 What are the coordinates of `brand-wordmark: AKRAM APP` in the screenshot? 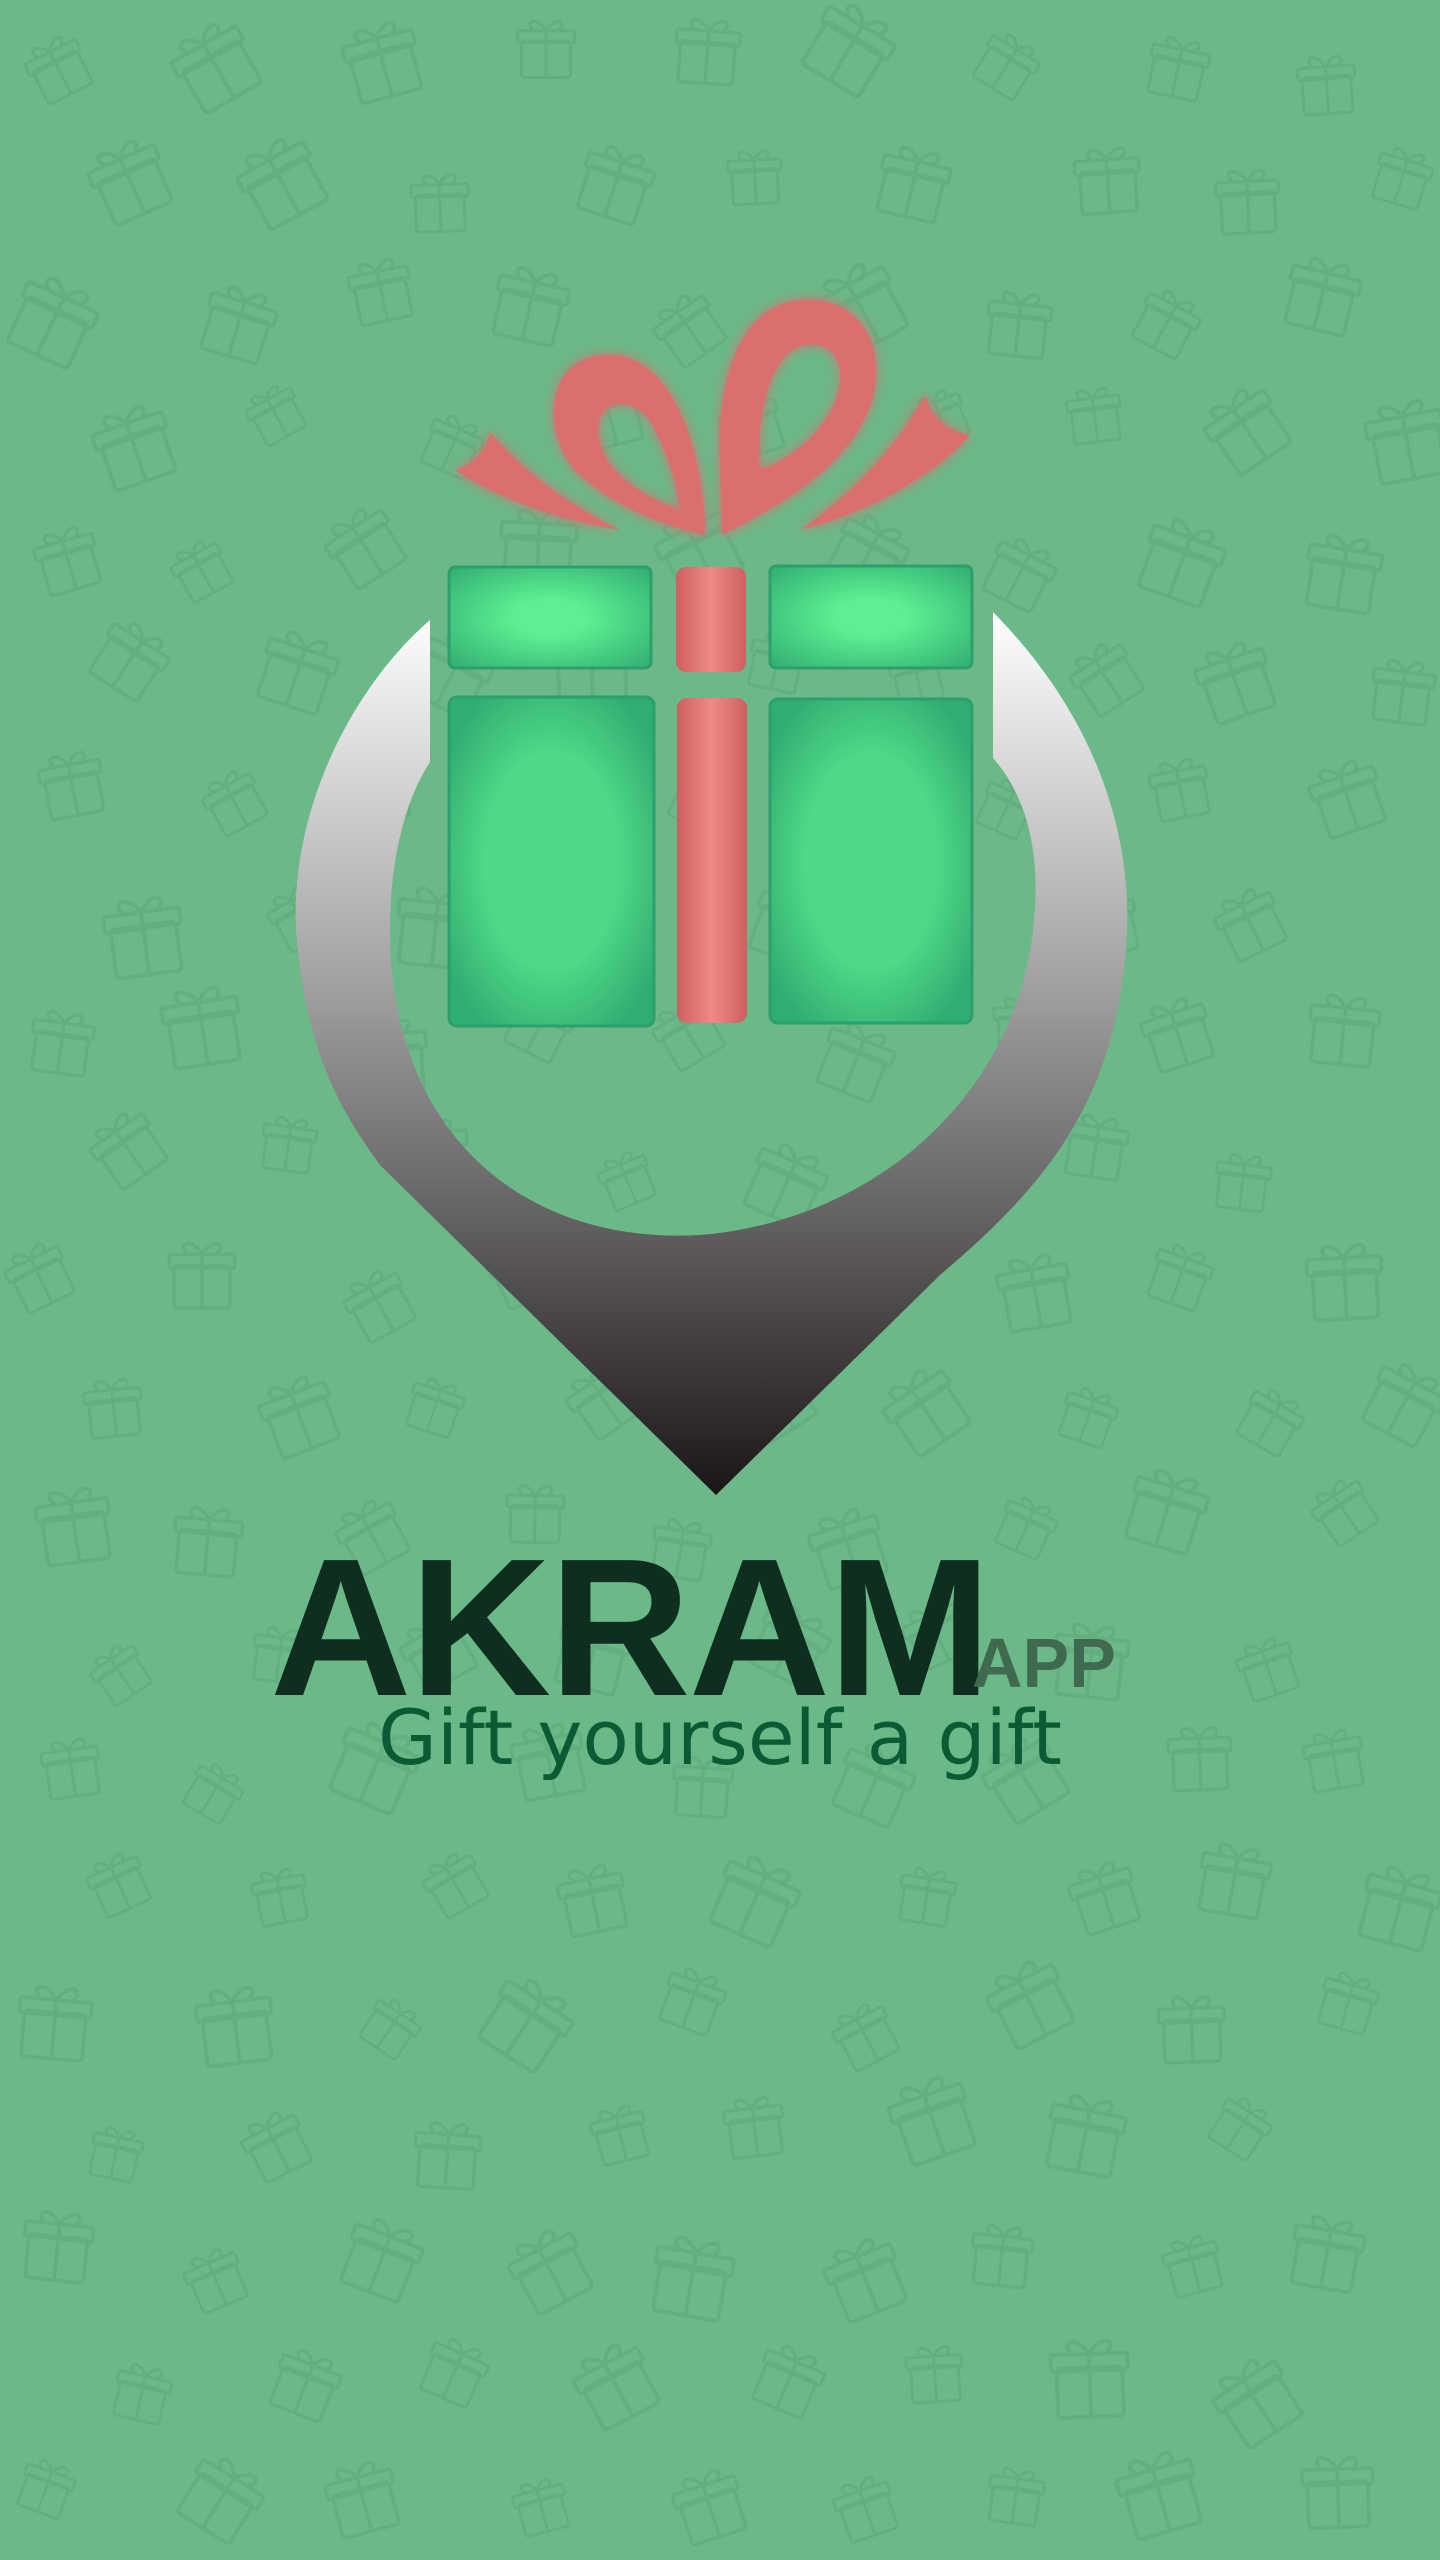 It's located at (720, 1628).